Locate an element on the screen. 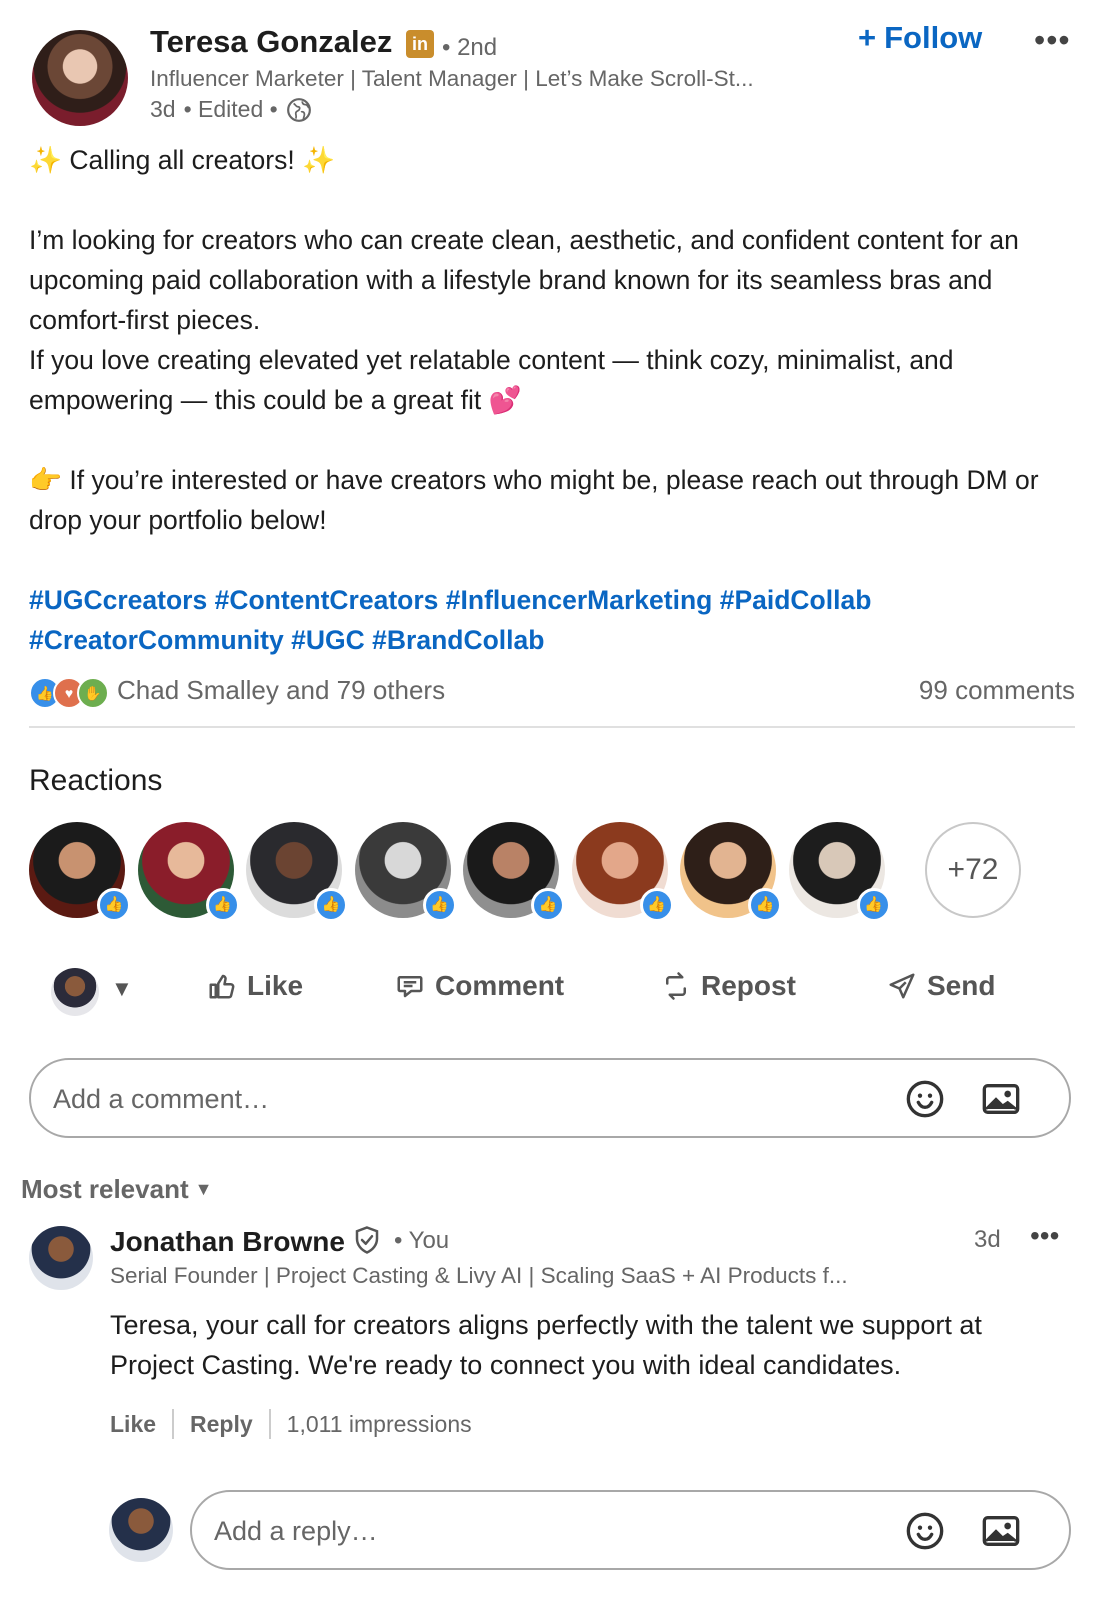  repost-label: Repost is located at coordinates (748, 985).